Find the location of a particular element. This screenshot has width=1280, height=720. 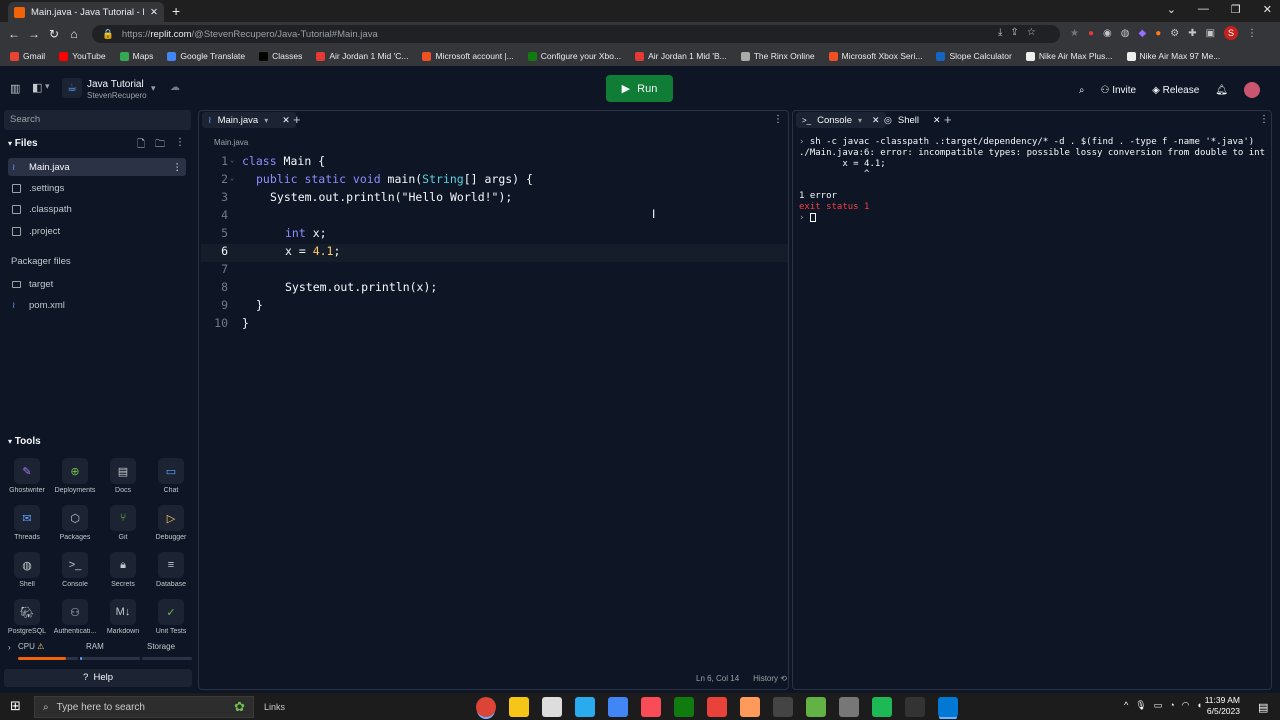

menu-dots-icon: ⋮ is located at coordinates (1252, 33).